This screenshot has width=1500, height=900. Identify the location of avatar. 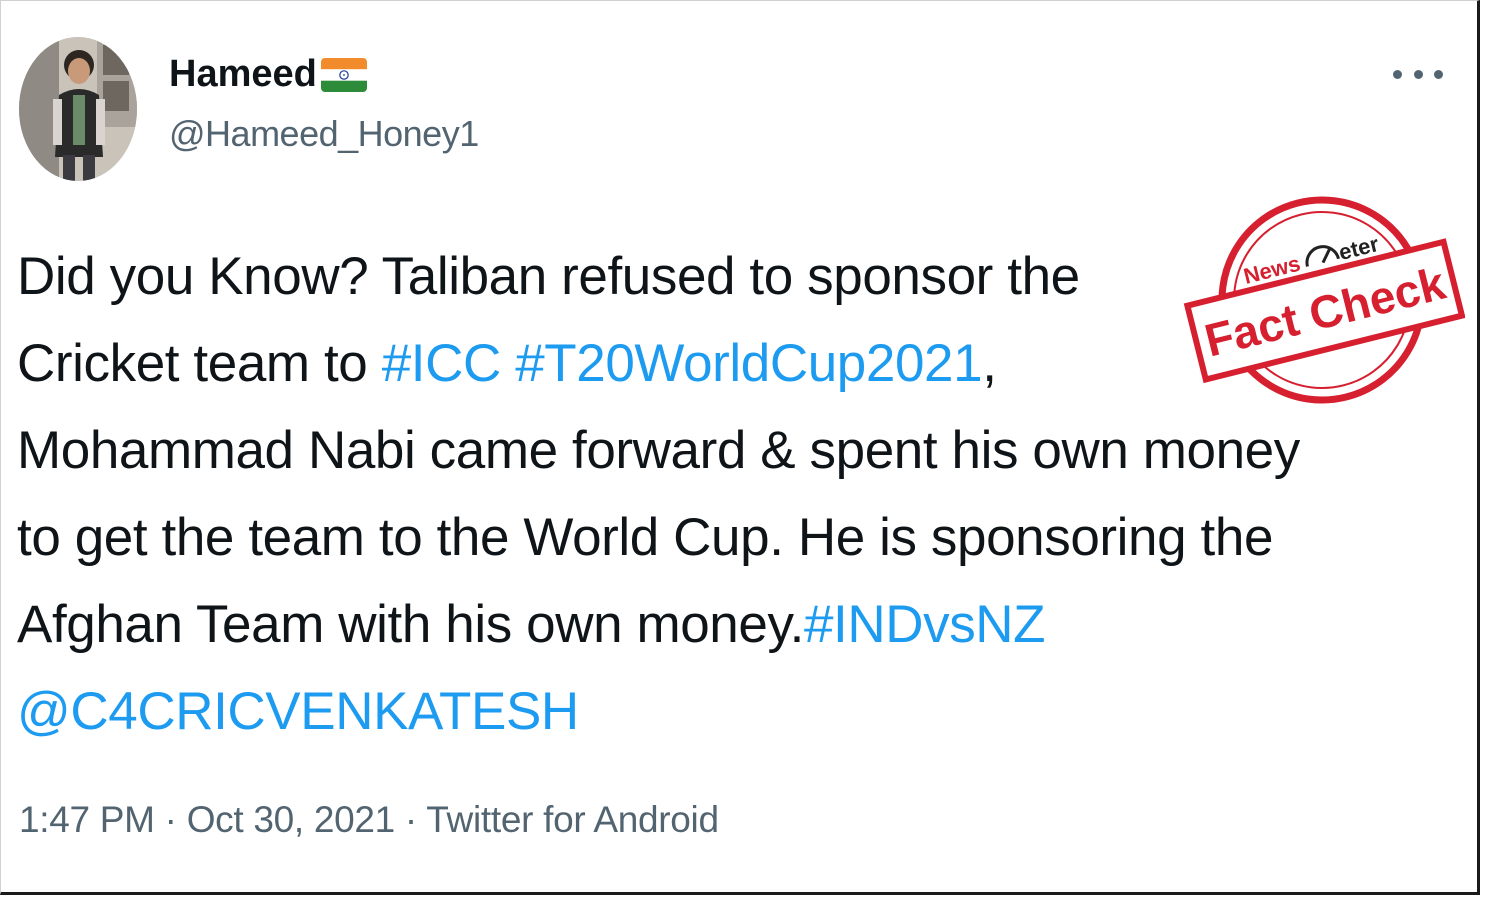
(78, 109).